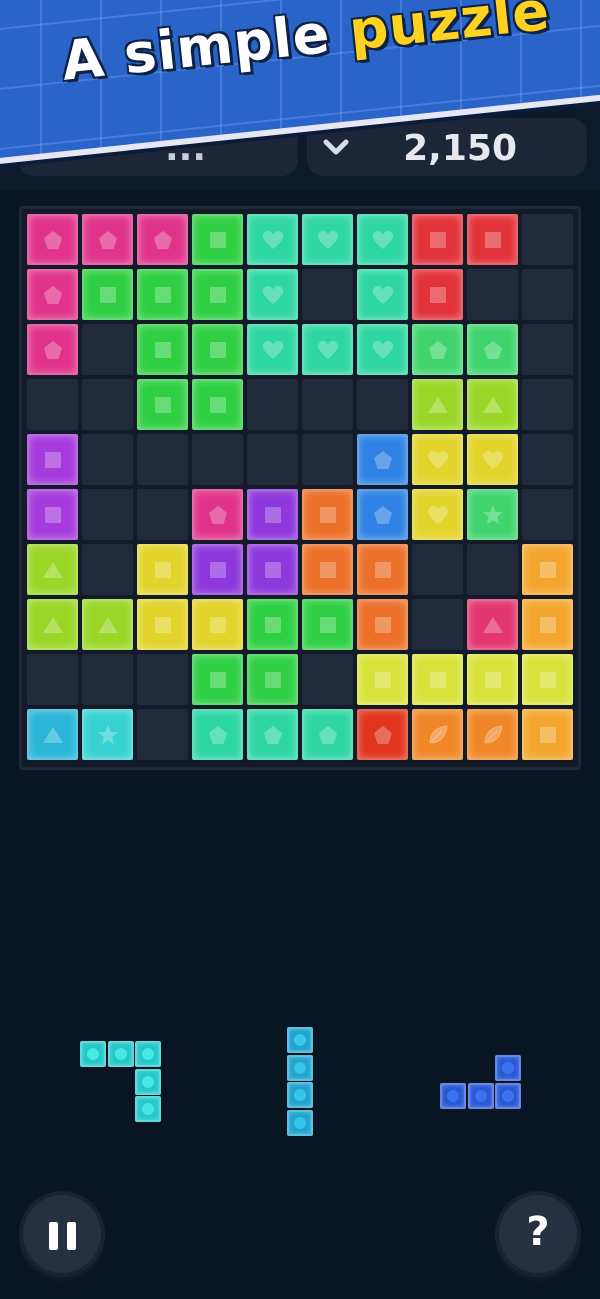 The image size is (600, 1299). Describe the element at coordinates (62, 1234) in the screenshot. I see `pause-button` at that location.